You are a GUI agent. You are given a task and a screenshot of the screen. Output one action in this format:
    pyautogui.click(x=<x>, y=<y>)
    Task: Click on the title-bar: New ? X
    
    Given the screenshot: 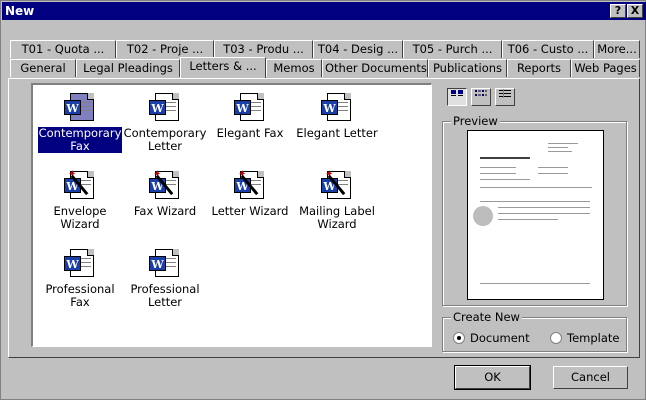 What is the action you would take?
    pyautogui.click(x=324, y=11)
    